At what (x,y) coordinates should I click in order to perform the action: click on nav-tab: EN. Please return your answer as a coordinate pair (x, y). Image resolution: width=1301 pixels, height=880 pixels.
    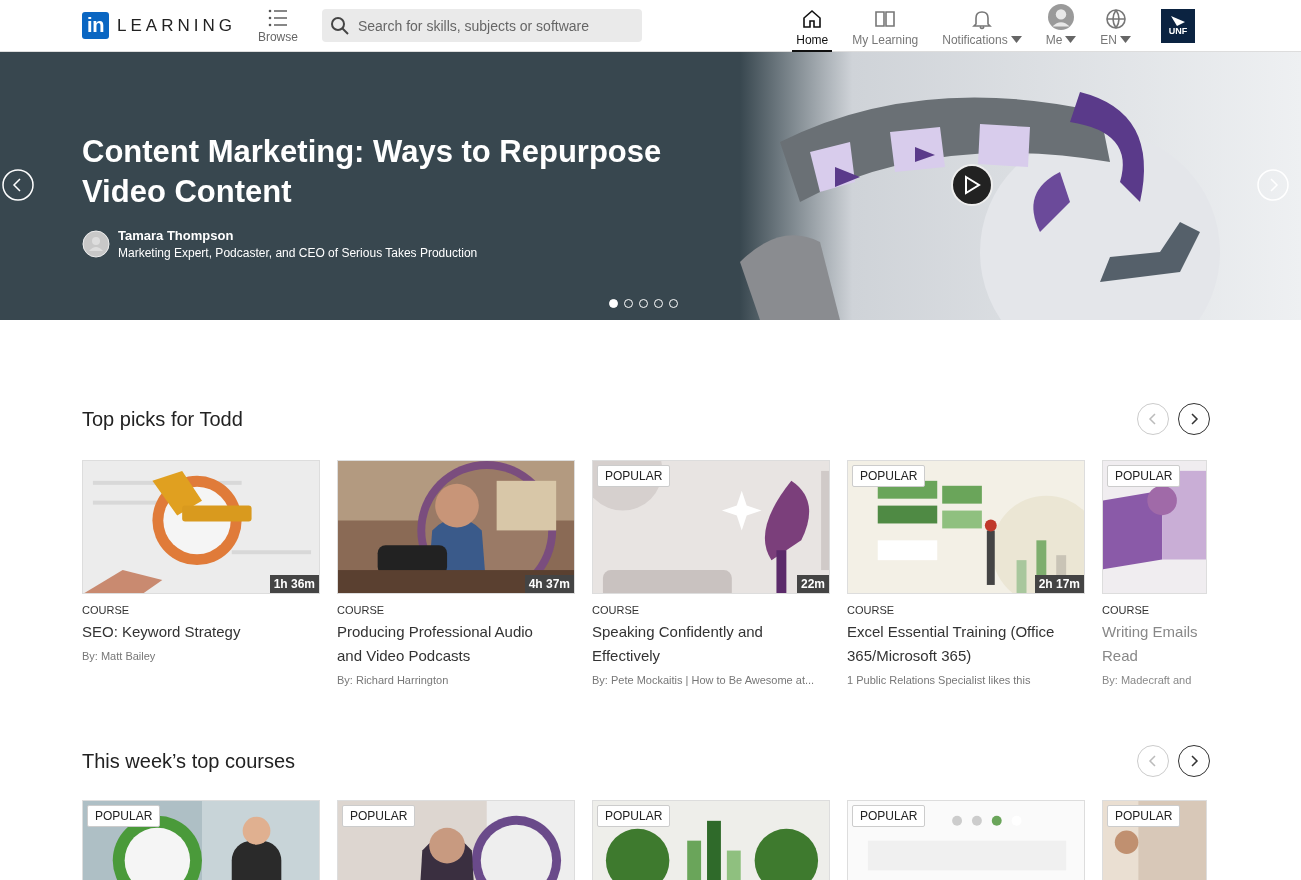
    Looking at the image, I should click on (1115, 26).